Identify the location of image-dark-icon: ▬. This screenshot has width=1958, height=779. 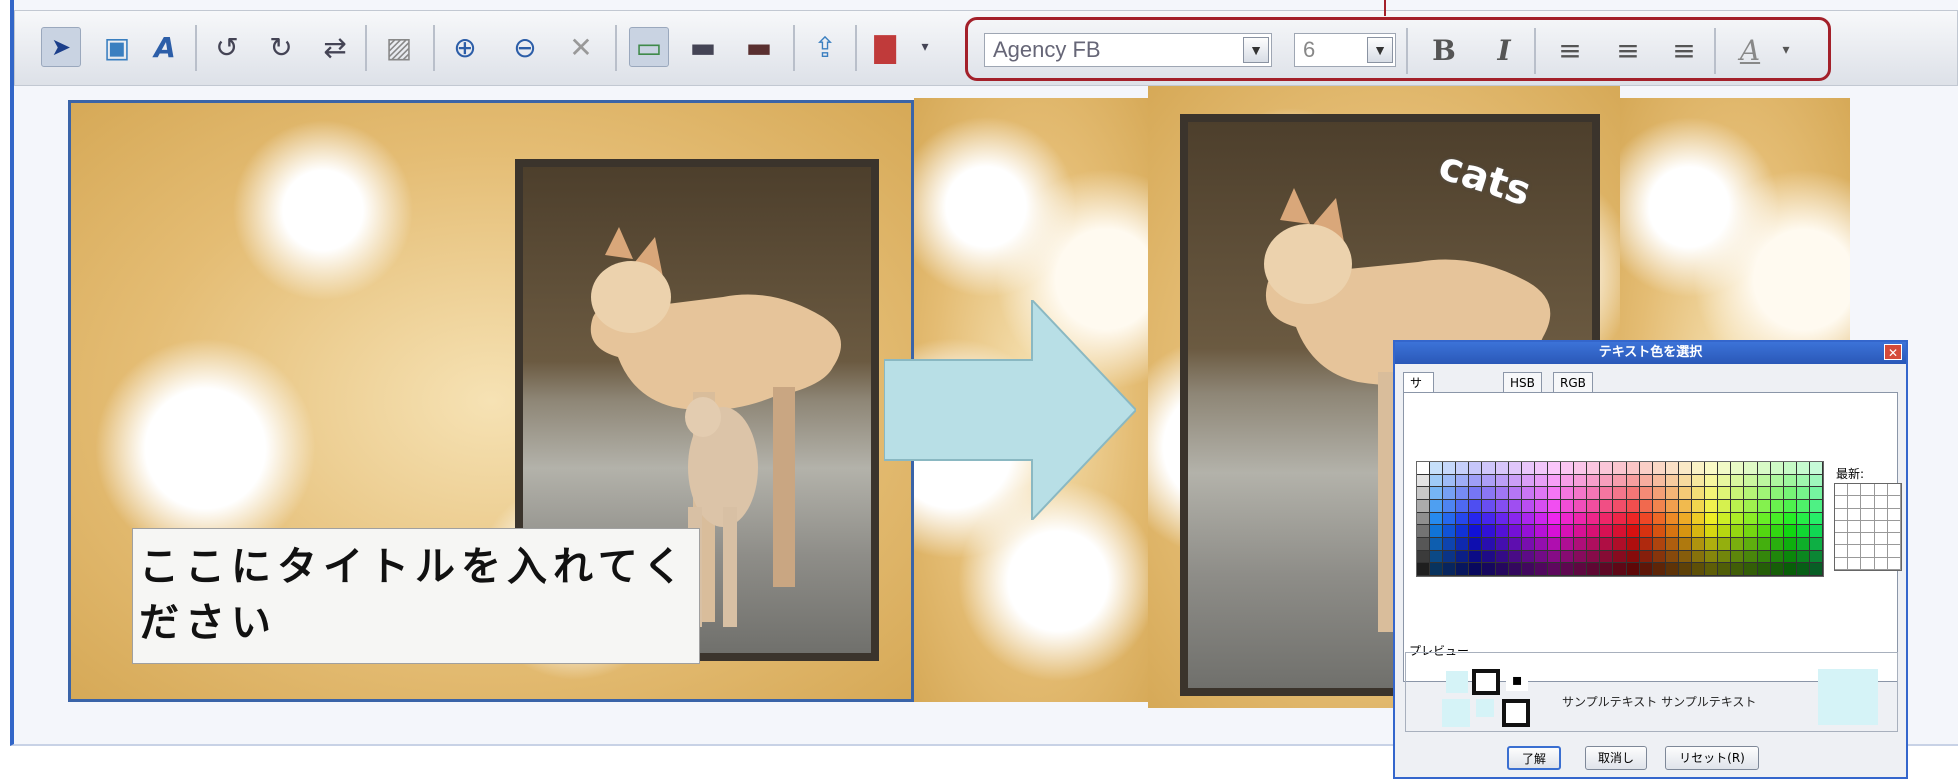
(703, 47).